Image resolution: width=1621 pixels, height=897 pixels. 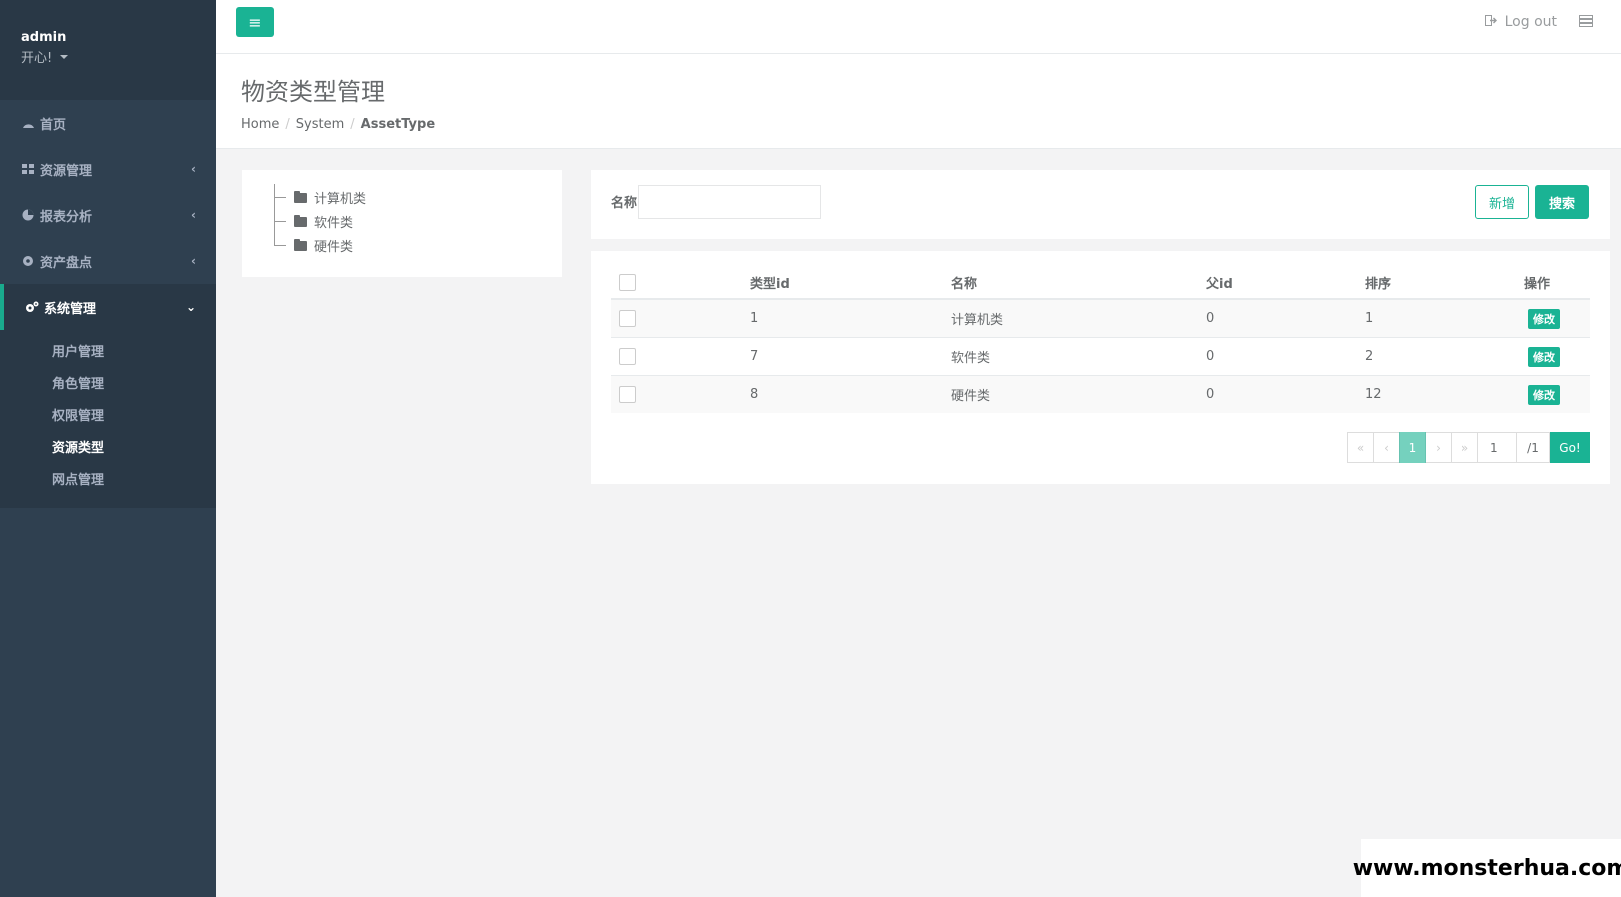 What do you see at coordinates (754, 318) in the screenshot?
I see `cell-id: 1` at bounding box center [754, 318].